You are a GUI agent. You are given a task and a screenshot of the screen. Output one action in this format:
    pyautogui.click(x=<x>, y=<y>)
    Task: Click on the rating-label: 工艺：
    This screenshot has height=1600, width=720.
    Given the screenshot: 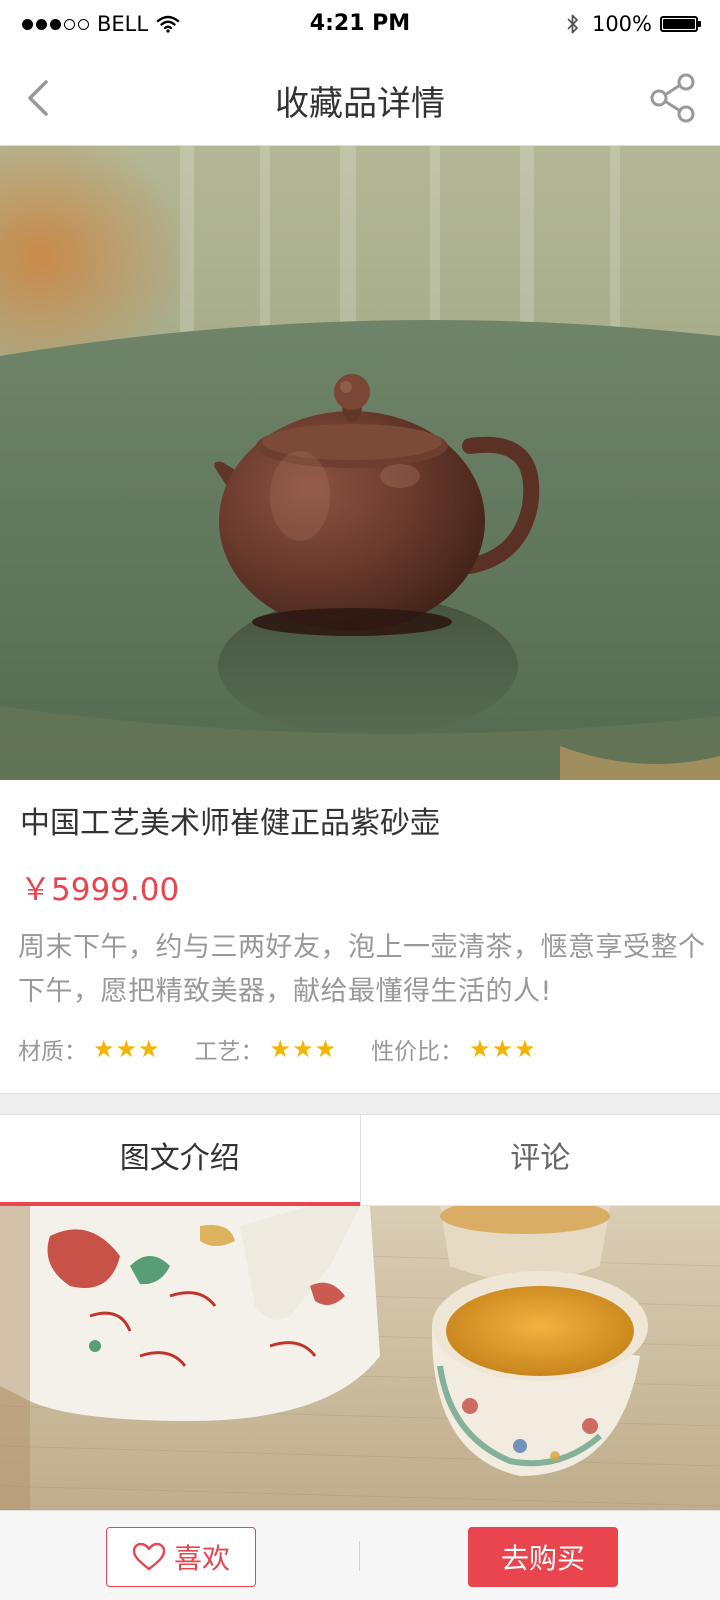 What is the action you would take?
    pyautogui.click(x=229, y=1052)
    